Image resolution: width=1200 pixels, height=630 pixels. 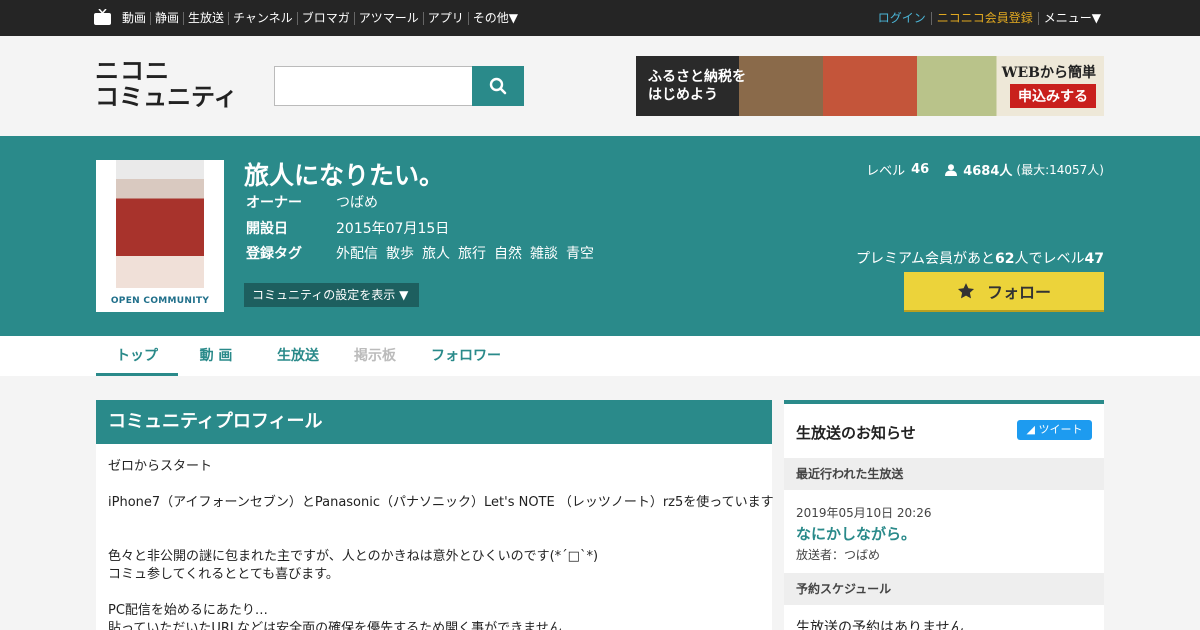 What do you see at coordinates (886, 171) in the screenshot?
I see `level-label: レベル` at bounding box center [886, 171].